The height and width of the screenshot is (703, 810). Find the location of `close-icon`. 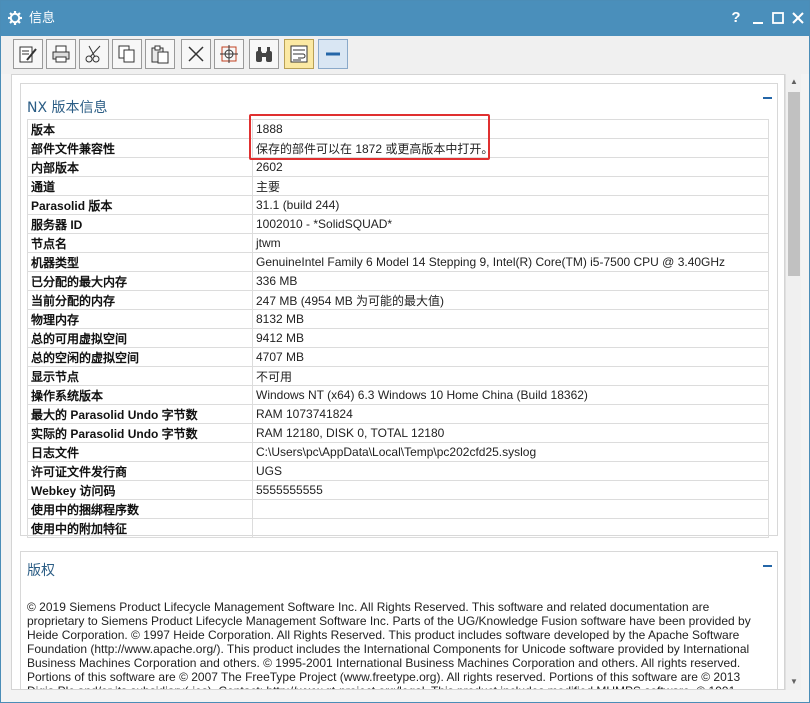

close-icon is located at coordinates (798, 18).